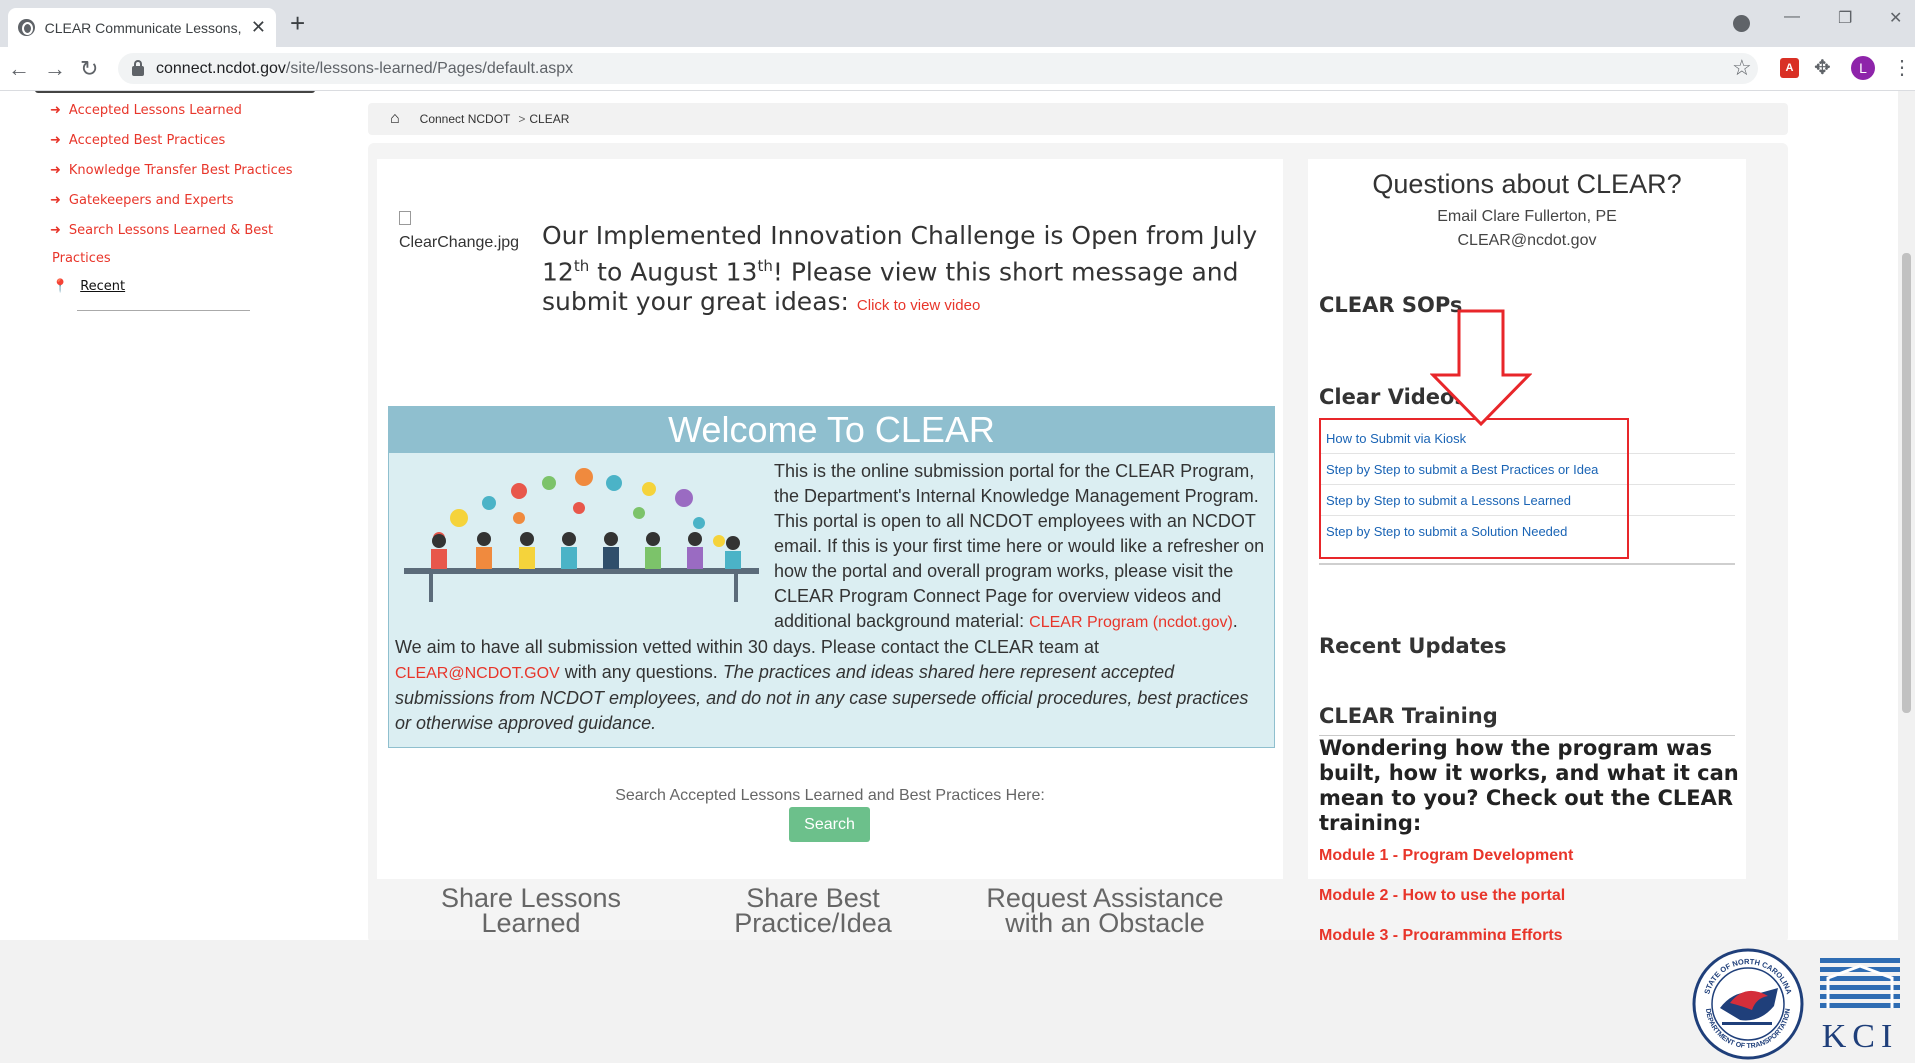 The width and height of the screenshot is (1915, 1063). What do you see at coordinates (464, 231) in the screenshot?
I see `clearchange-image: ClearChange.jpg` at bounding box center [464, 231].